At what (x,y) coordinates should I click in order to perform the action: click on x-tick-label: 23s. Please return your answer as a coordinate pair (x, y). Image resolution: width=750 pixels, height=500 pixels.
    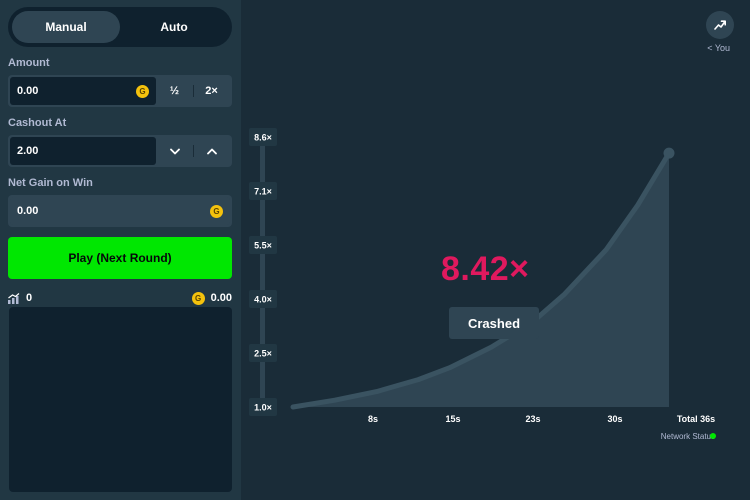
    Looking at the image, I should click on (532, 419).